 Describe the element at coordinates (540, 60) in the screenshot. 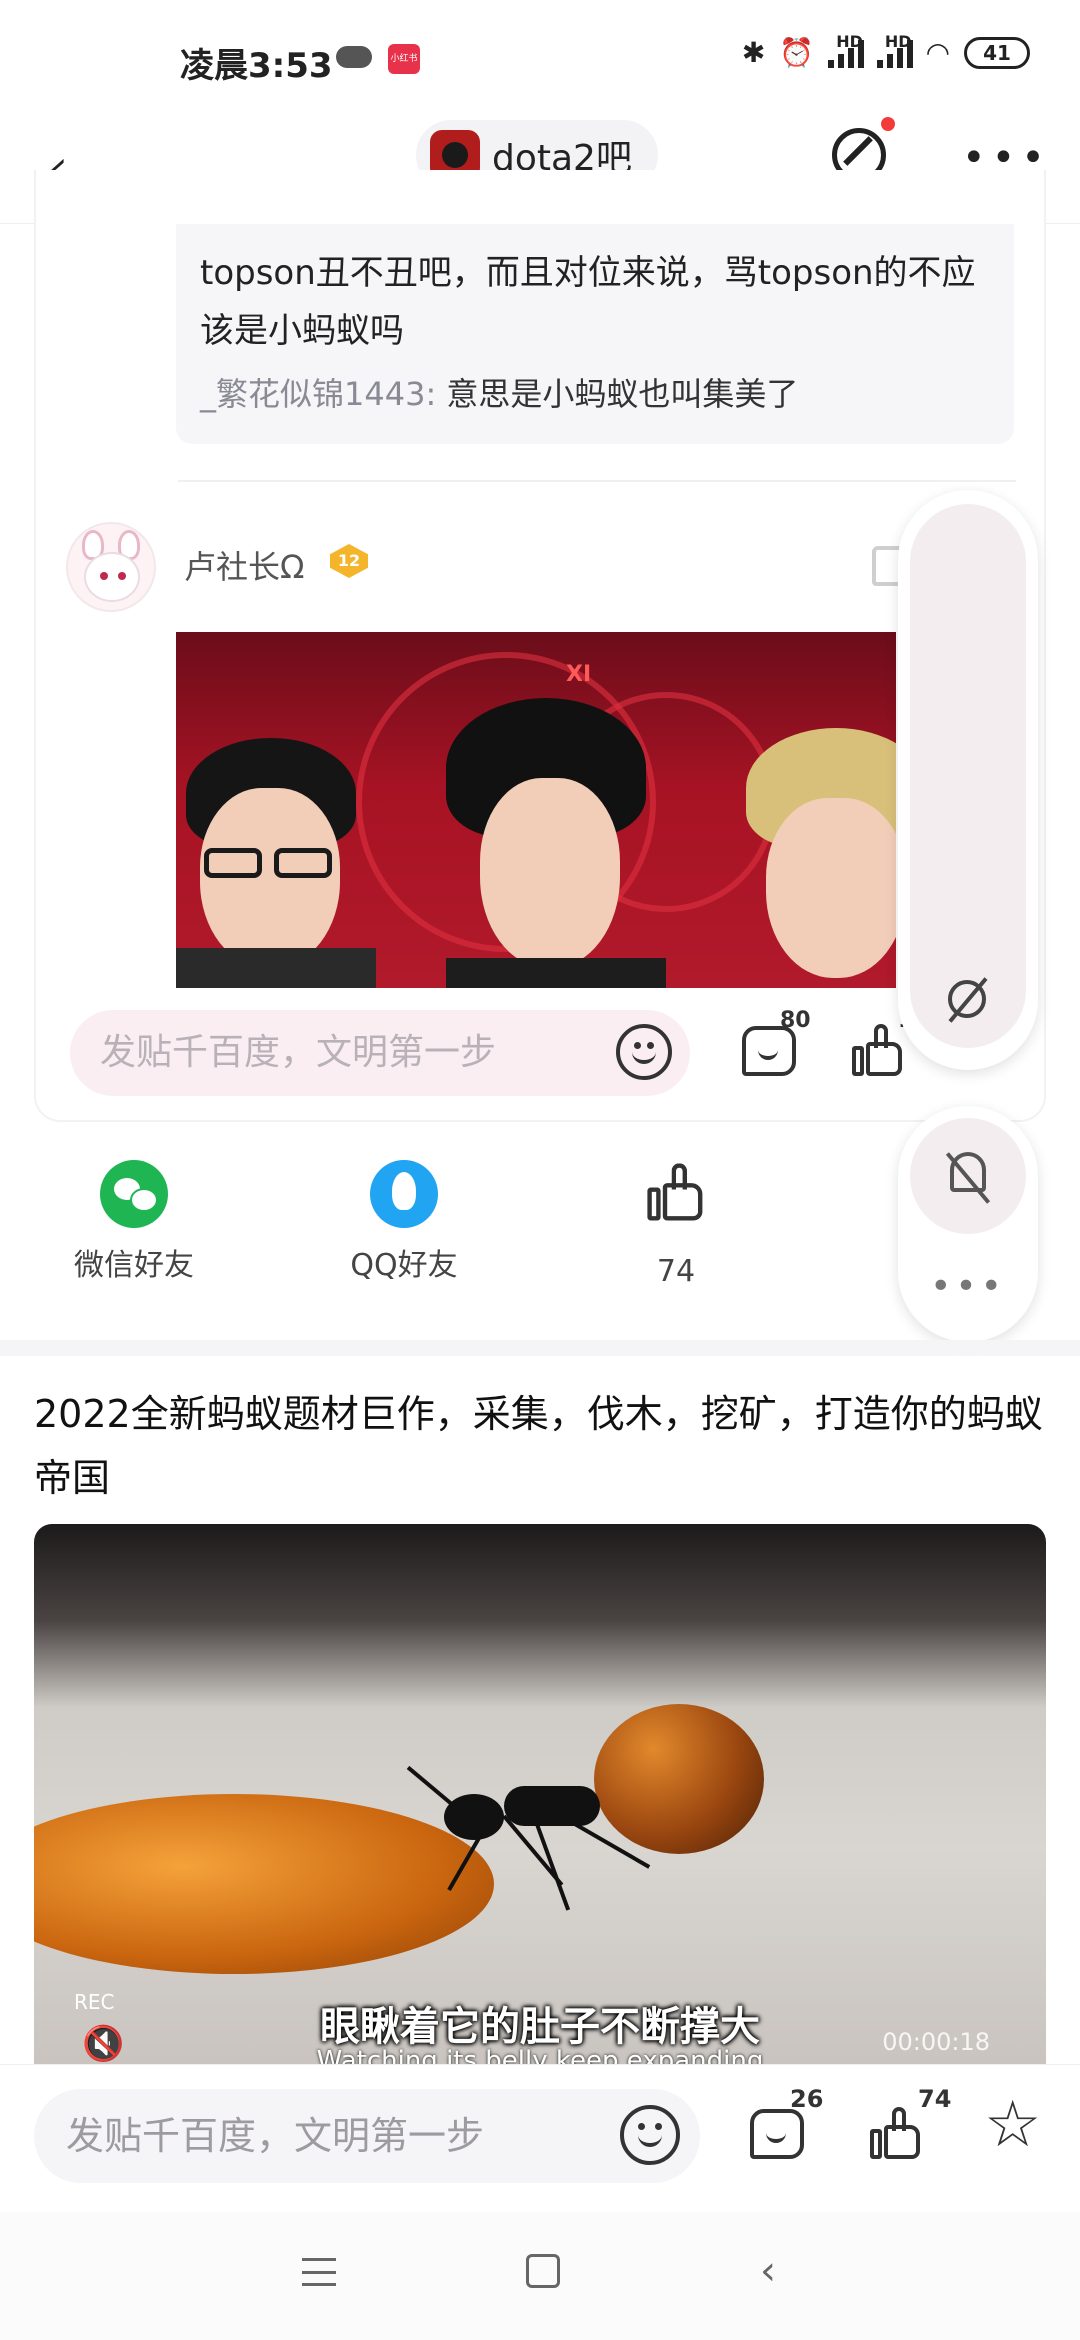

I see `status-bar: 凌晨3:53 小红书 ✱ ⏰ HD HD ◠ 41` at that location.